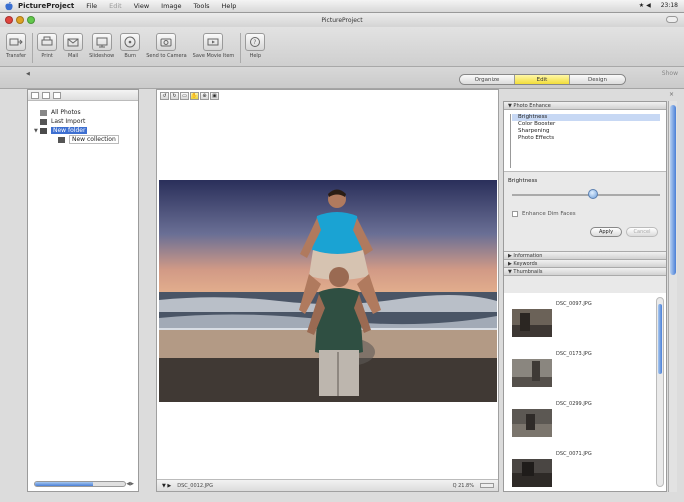 The height and width of the screenshot is (502, 684). I want to click on menu-tools: Tools, so click(202, 6).